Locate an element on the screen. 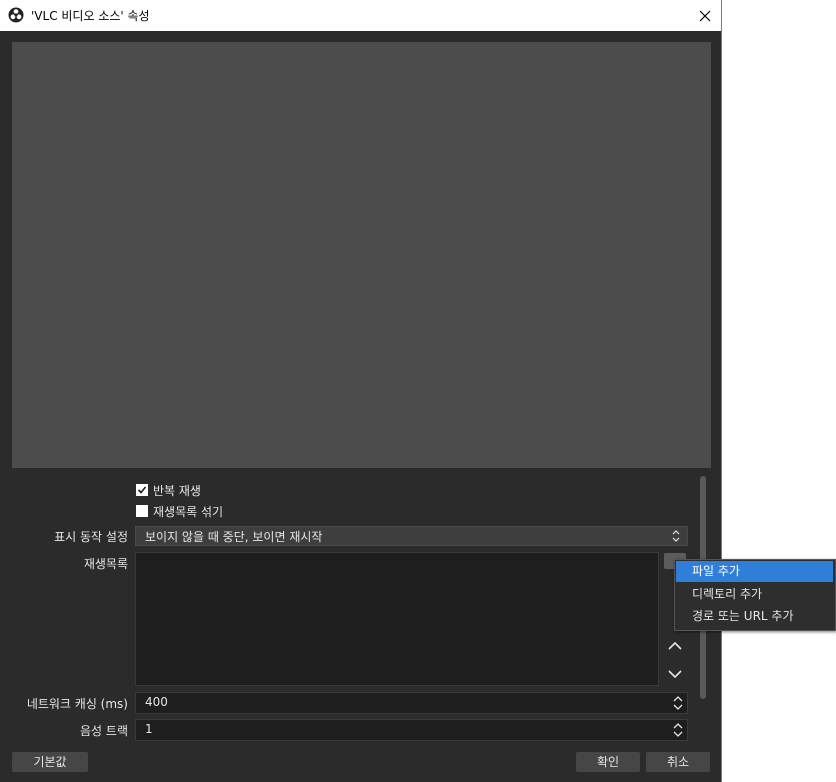  defaults-button: 기본값 is located at coordinates (50, 762).